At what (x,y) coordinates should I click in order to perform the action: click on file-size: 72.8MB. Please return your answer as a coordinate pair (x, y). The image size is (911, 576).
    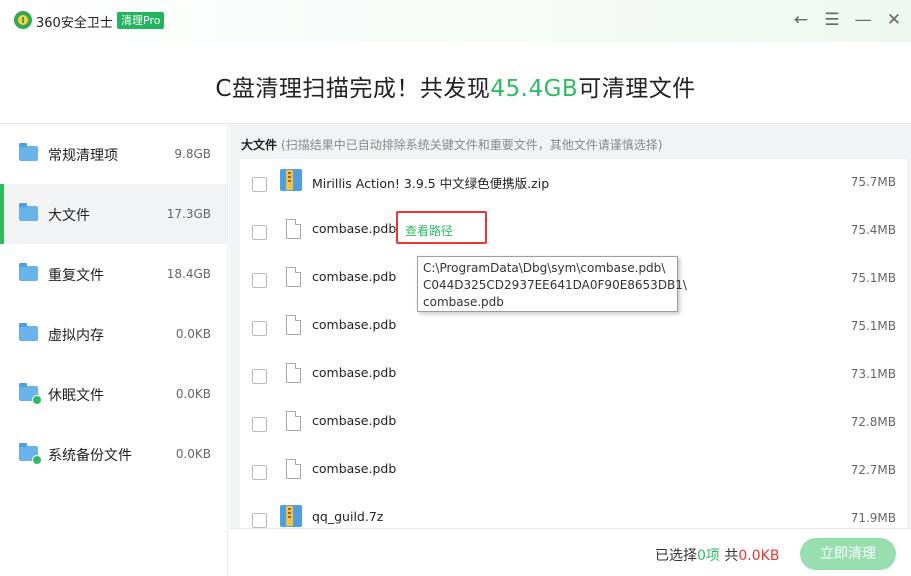
    Looking at the image, I should click on (873, 422).